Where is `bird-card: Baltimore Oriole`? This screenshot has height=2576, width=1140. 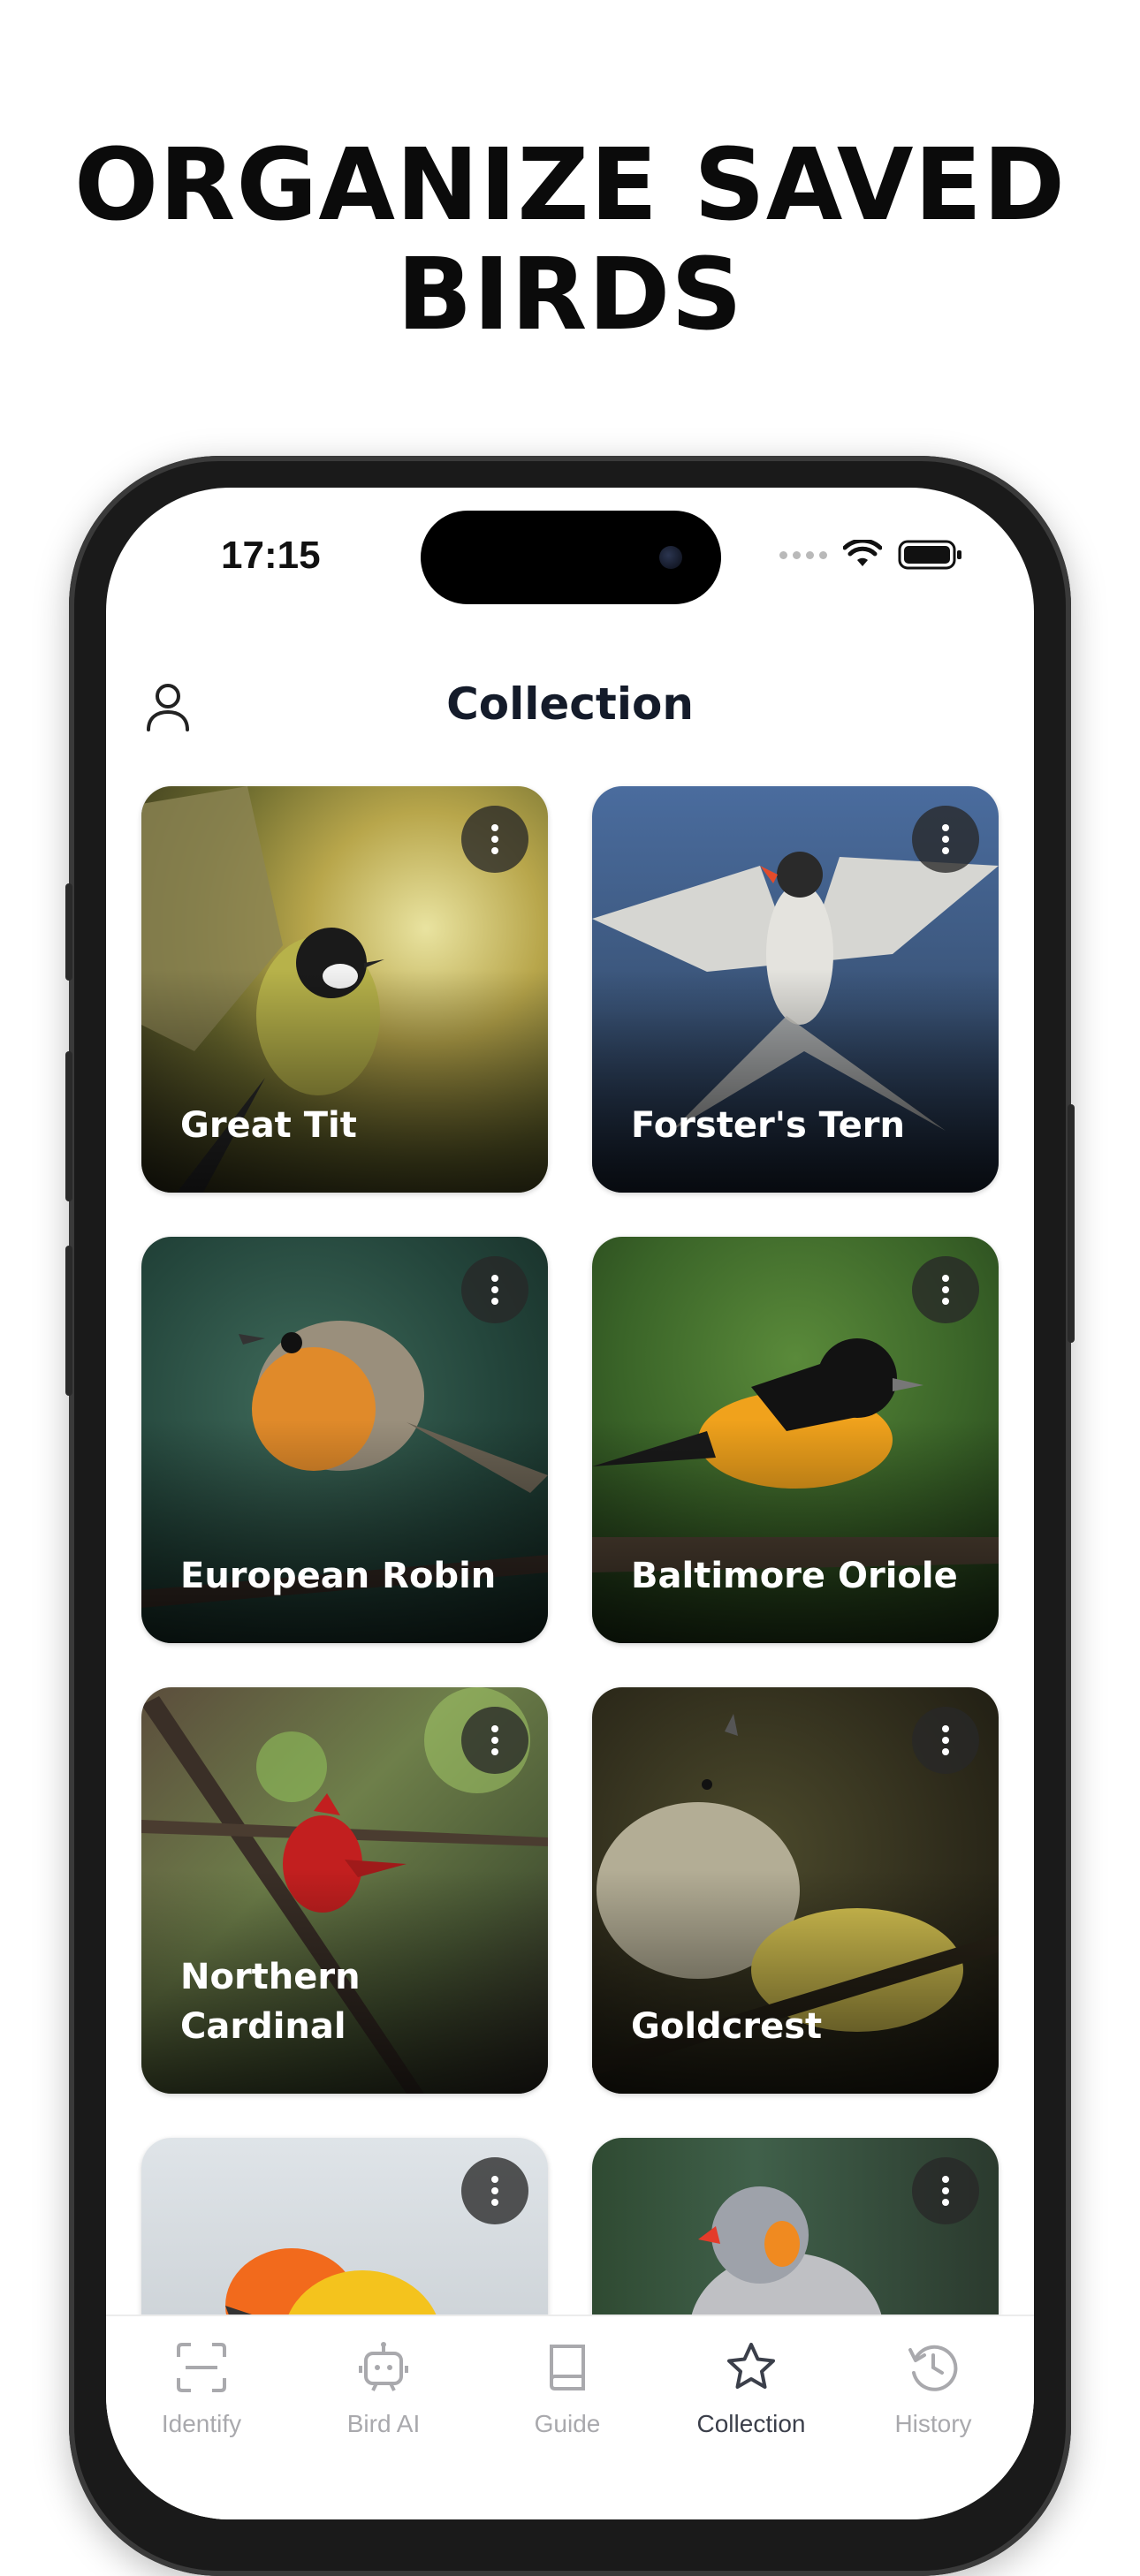
bird-card: Baltimore Oriole is located at coordinates (795, 1440).